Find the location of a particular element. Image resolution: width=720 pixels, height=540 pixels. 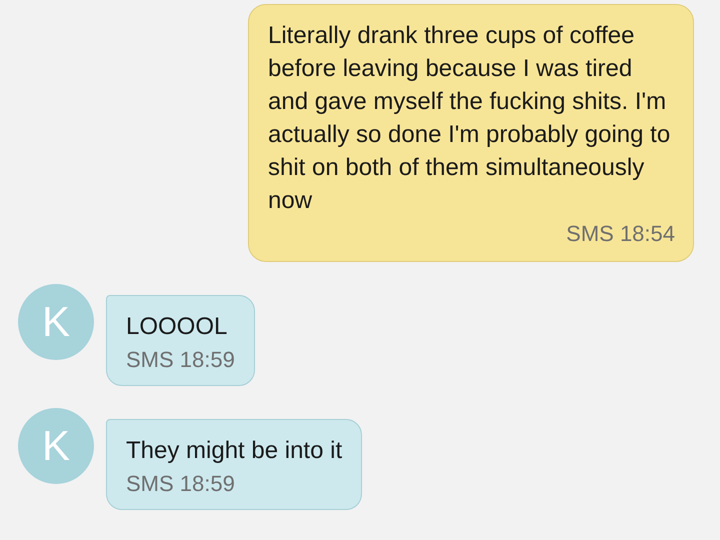

message-timestamp: SMS 18:54 is located at coordinates (620, 234).